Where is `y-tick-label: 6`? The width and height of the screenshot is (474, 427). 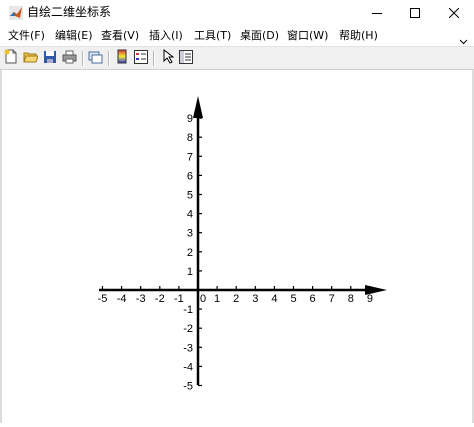
y-tick-label: 6 is located at coordinates (190, 176).